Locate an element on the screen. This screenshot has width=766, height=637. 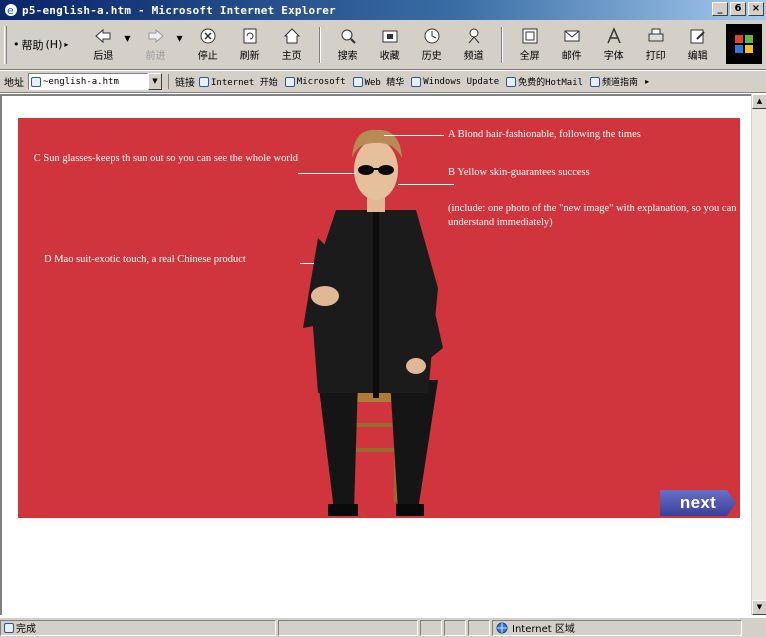
windows-logo-icon is located at coordinates (744, 44).